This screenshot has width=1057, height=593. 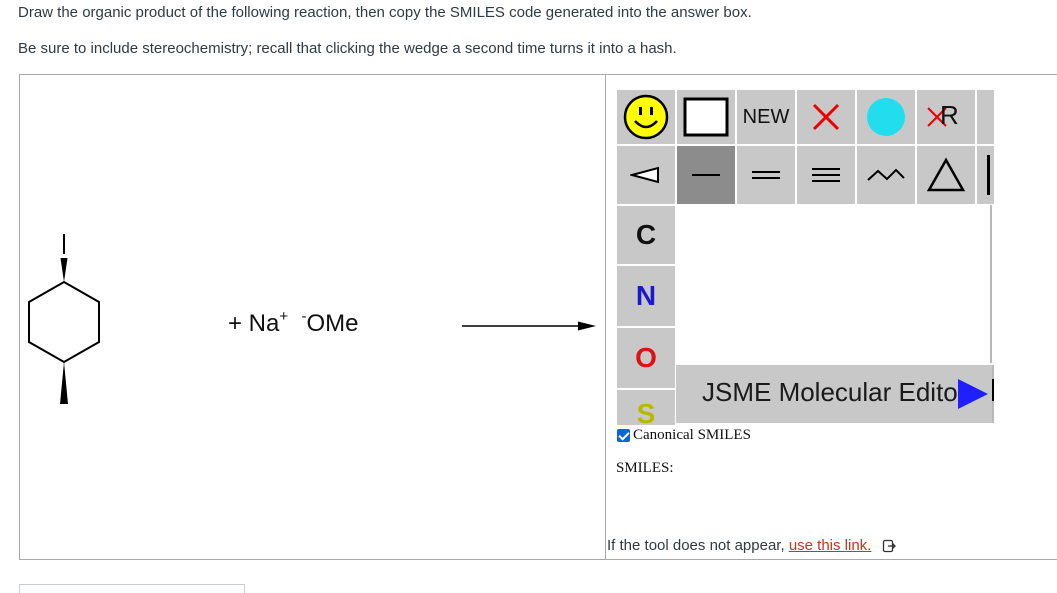 What do you see at coordinates (698, 545) in the screenshot?
I see `fallback-text: If the tool does not appear,` at bounding box center [698, 545].